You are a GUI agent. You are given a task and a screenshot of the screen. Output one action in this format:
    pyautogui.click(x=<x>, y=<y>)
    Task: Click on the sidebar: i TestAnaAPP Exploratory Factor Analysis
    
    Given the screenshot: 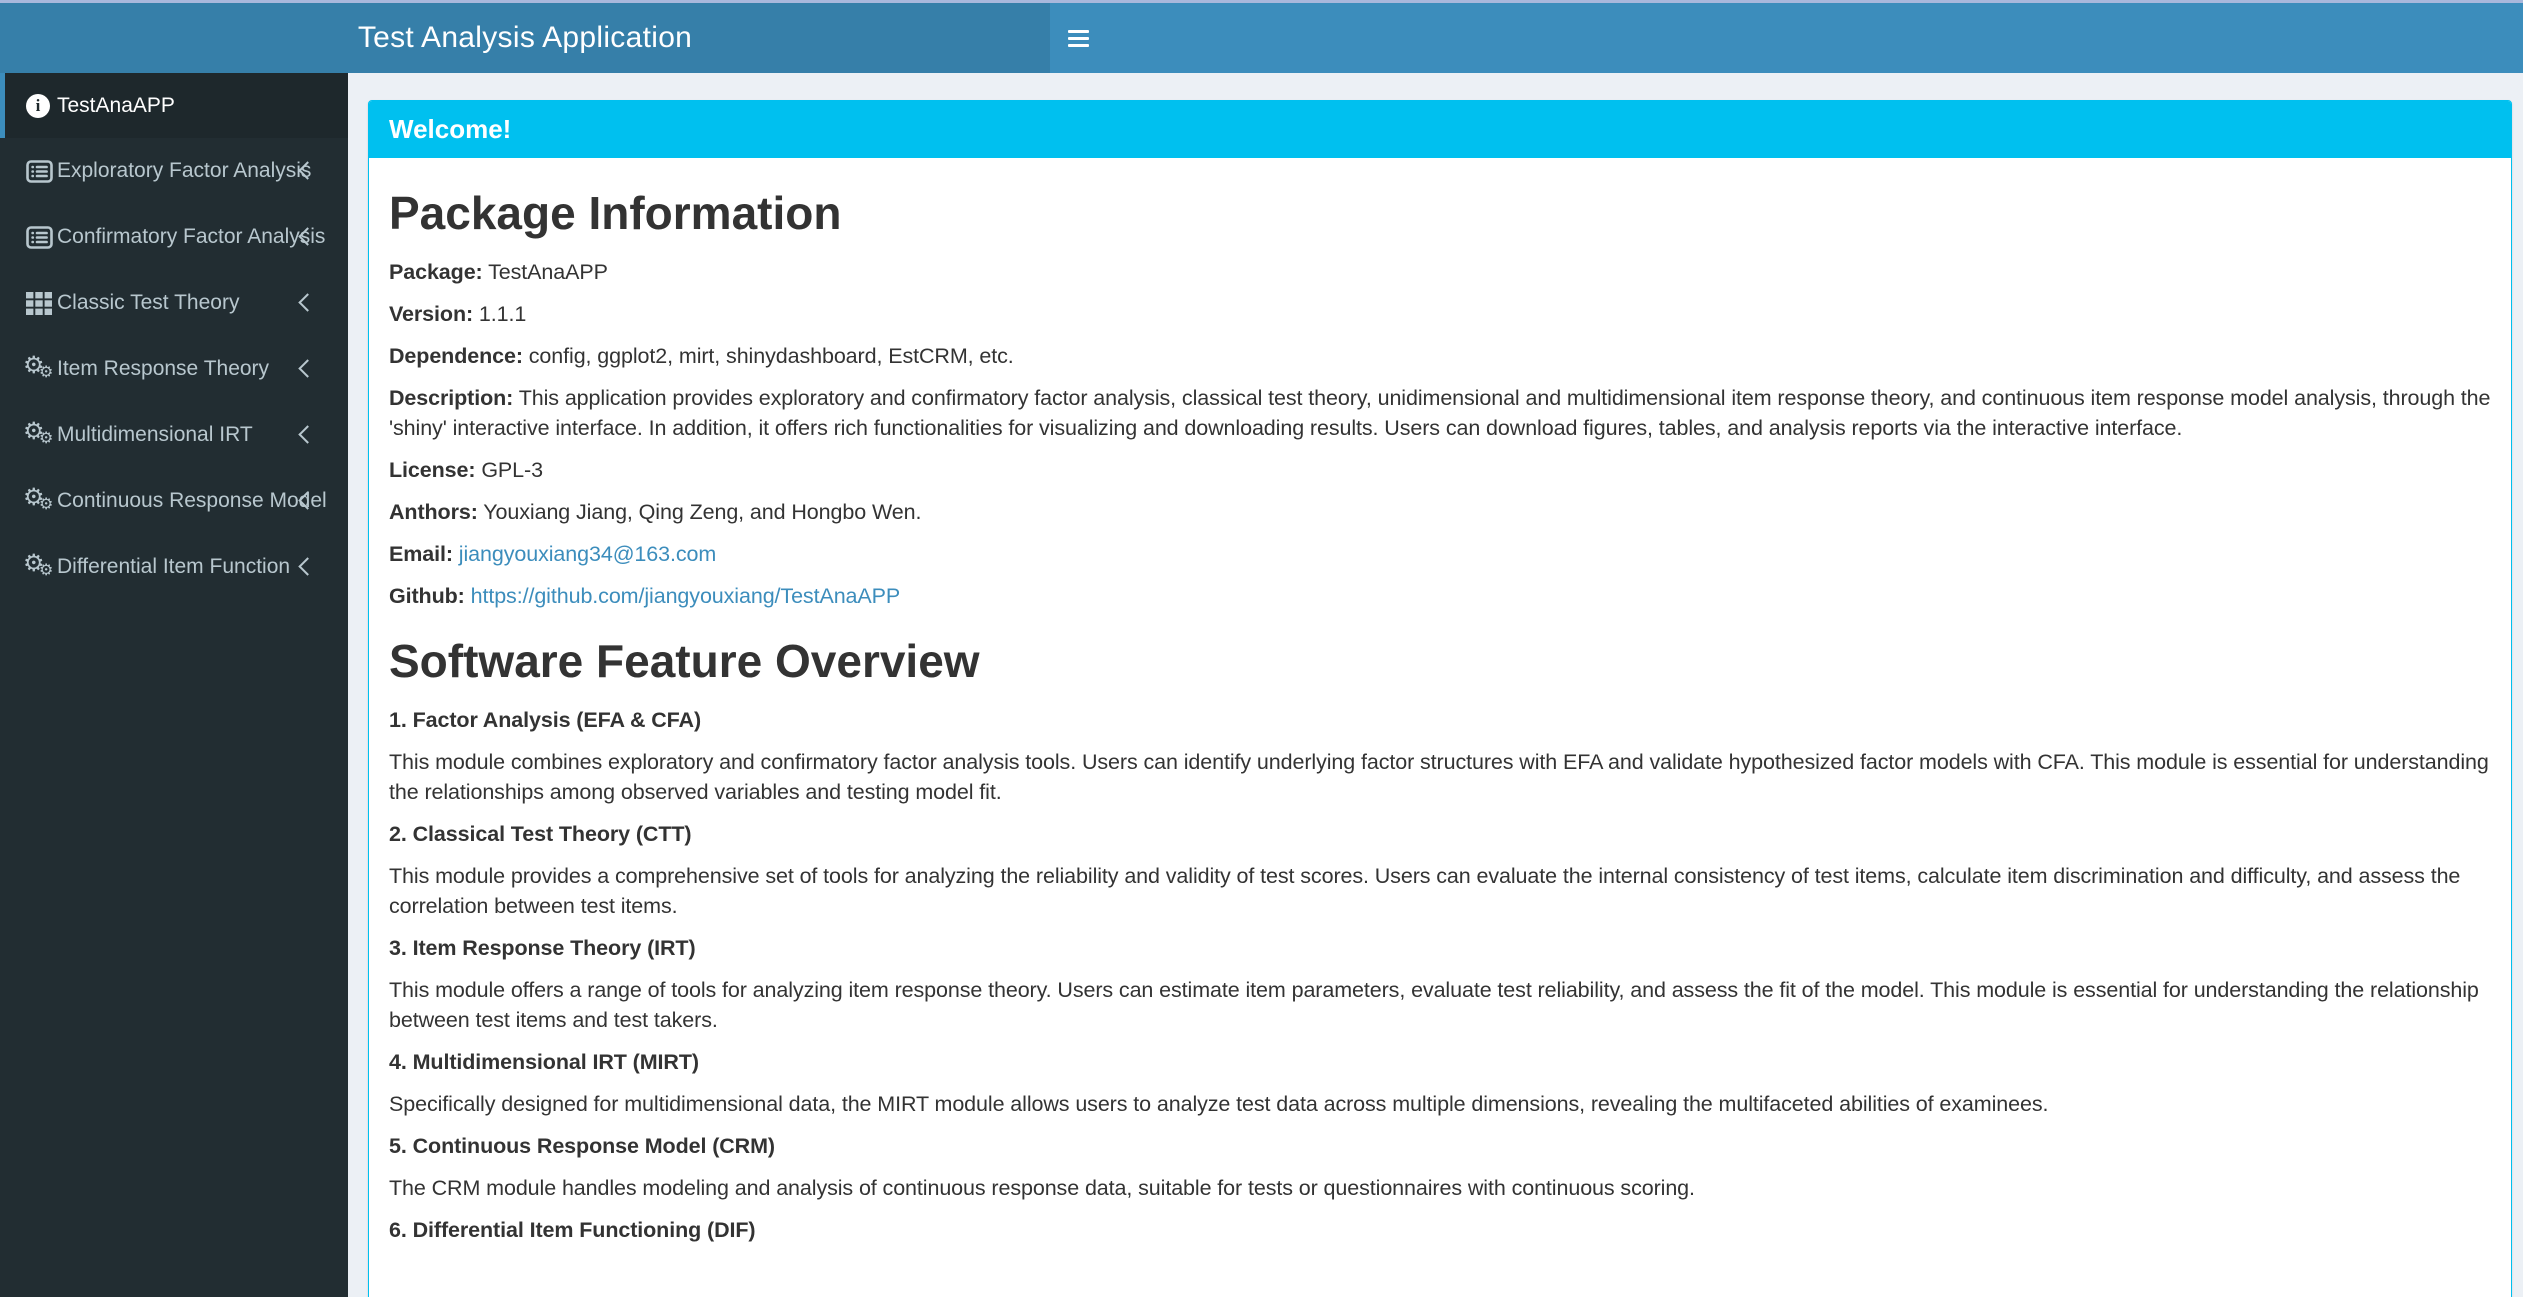 What is the action you would take?
    pyautogui.click(x=174, y=685)
    